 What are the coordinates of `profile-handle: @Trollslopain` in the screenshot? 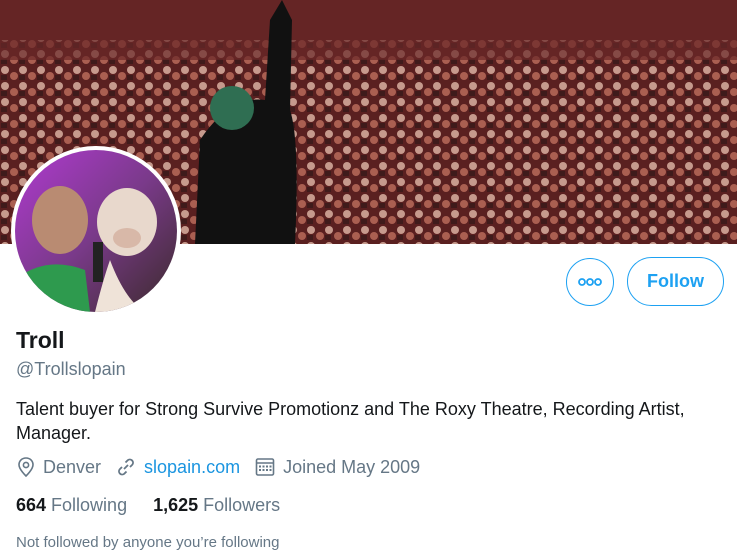 It's located at (71, 369).